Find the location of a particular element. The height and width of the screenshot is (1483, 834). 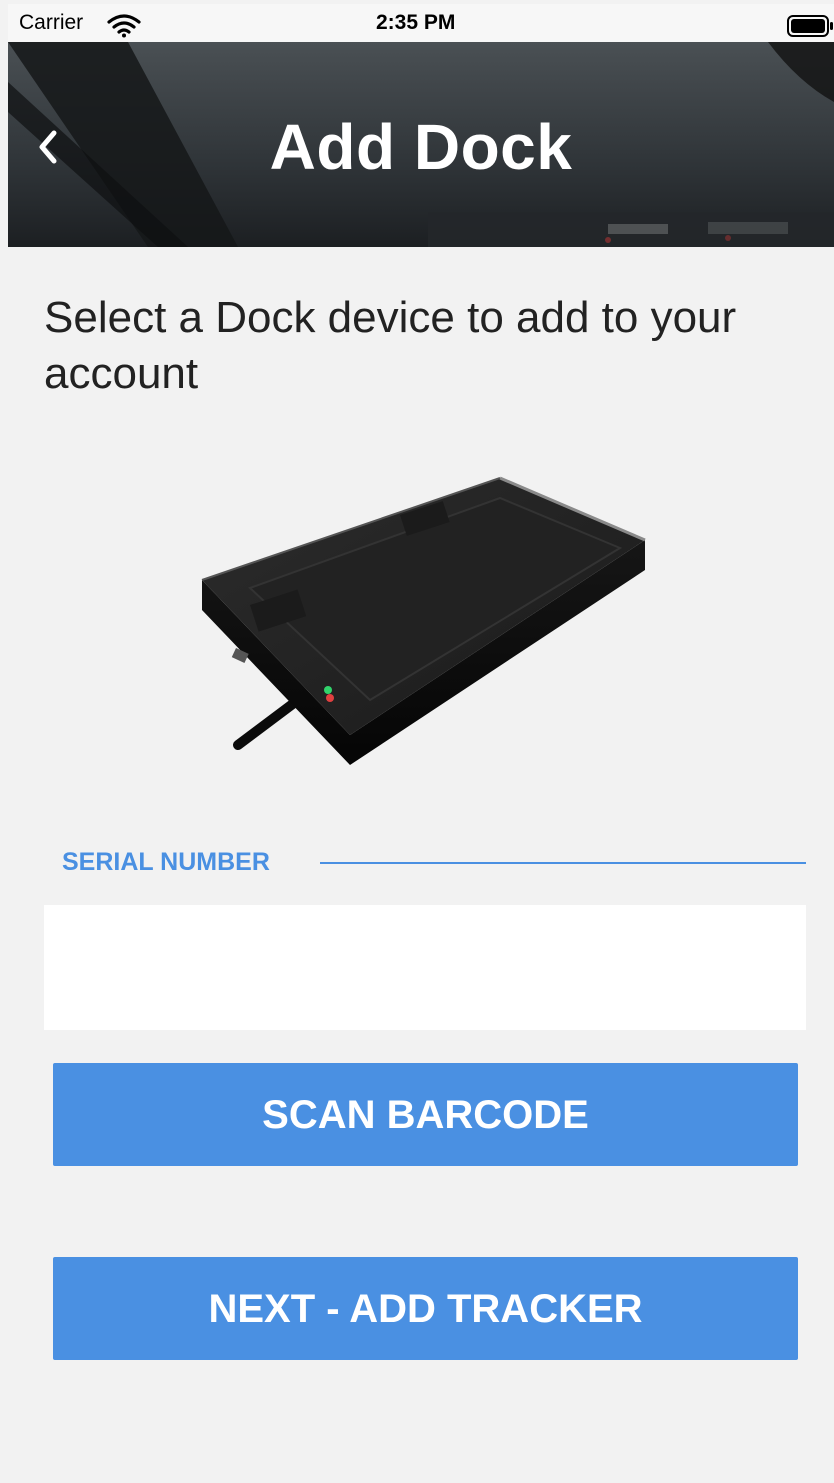

wifi-icon is located at coordinates (124, 26).